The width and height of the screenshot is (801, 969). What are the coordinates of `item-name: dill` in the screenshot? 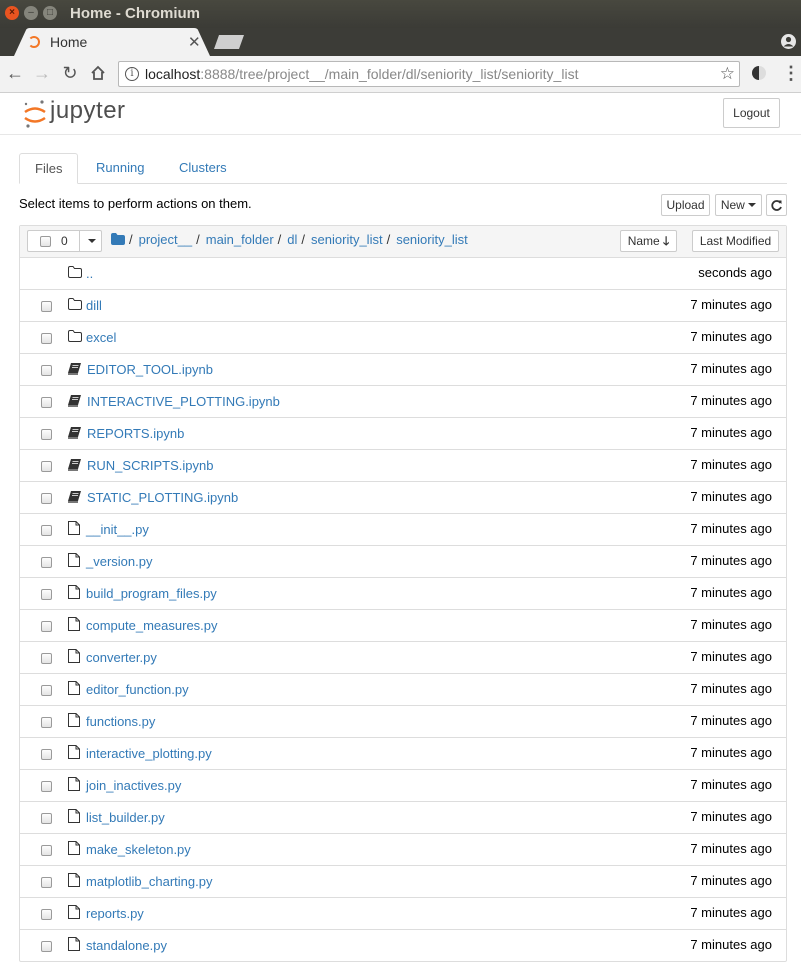 It's located at (94, 305).